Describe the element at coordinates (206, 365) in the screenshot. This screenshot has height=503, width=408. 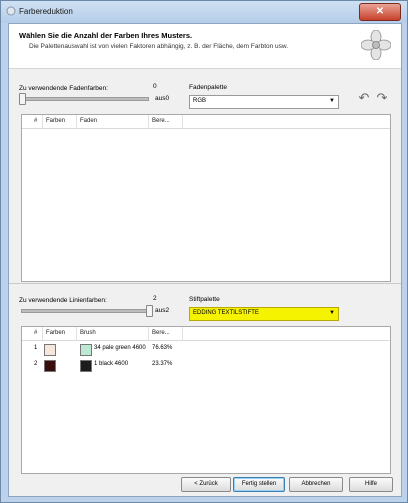
I see `table-row: 2 1 black 4600 23.37%` at that location.